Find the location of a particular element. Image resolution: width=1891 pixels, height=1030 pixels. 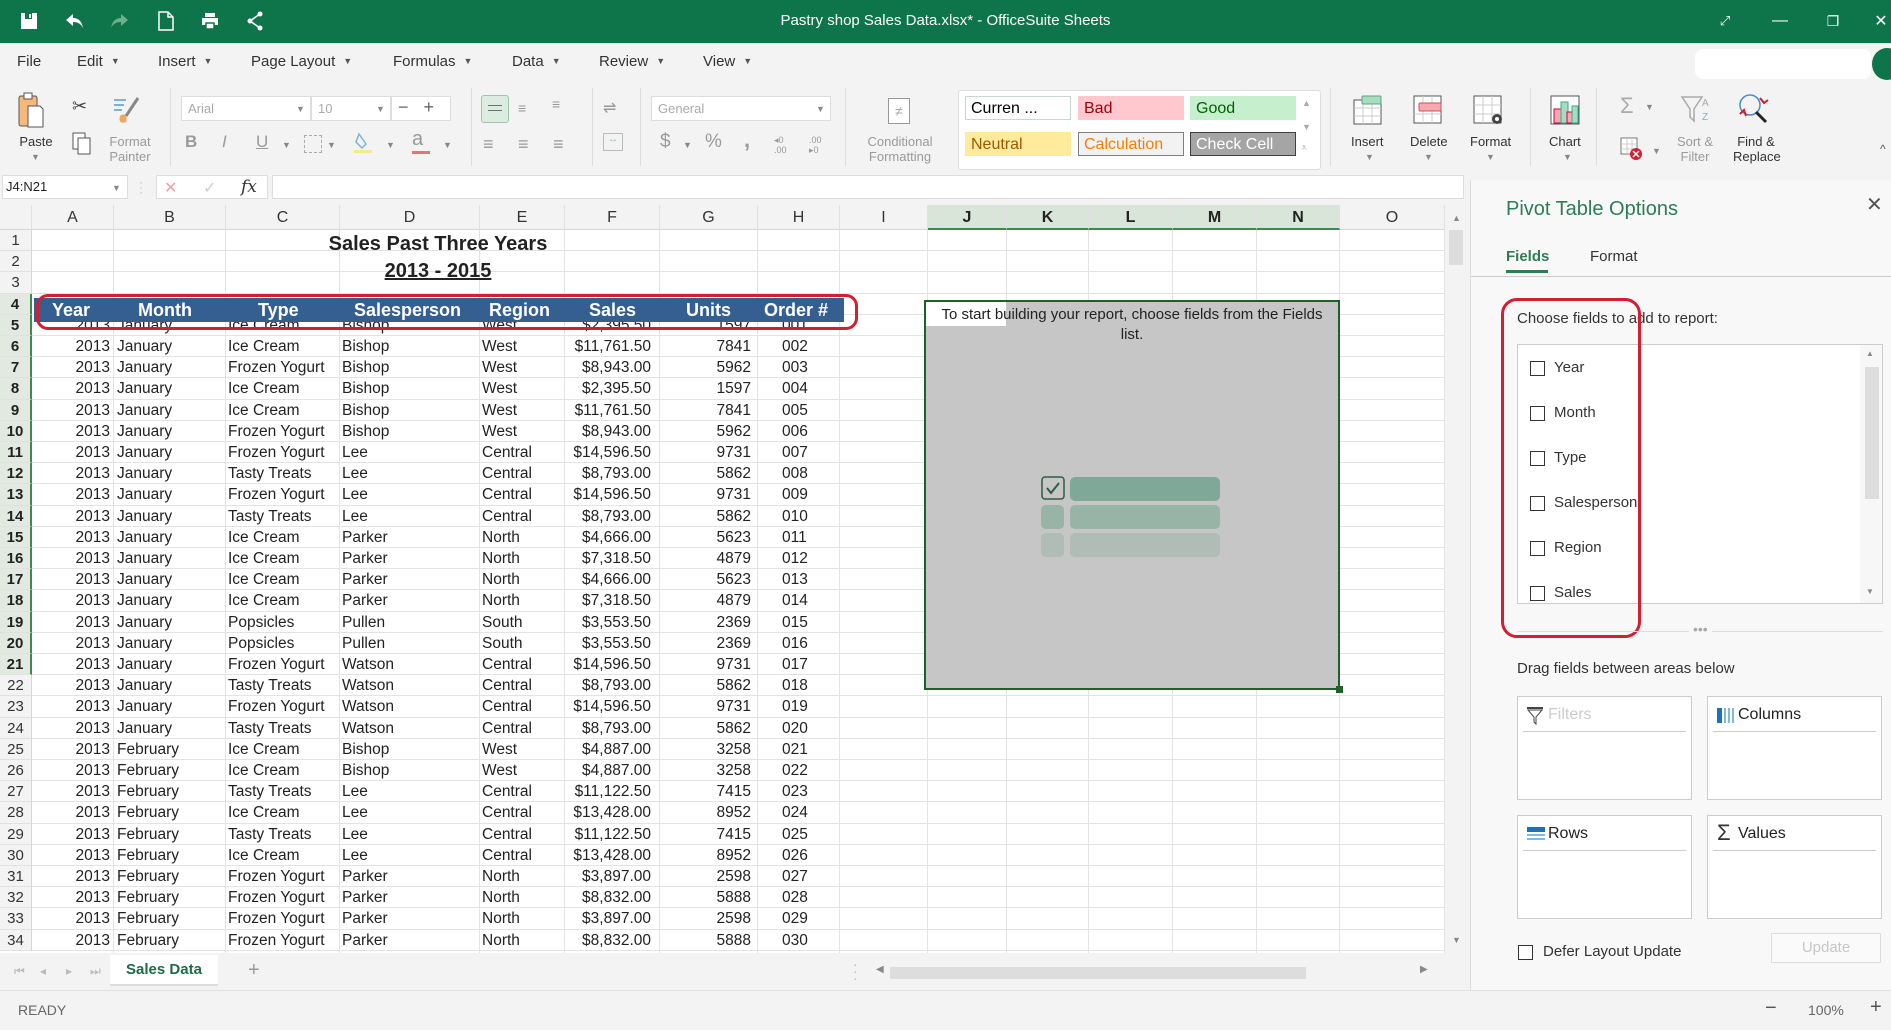

row-header-33: 33 is located at coordinates (16, 919).